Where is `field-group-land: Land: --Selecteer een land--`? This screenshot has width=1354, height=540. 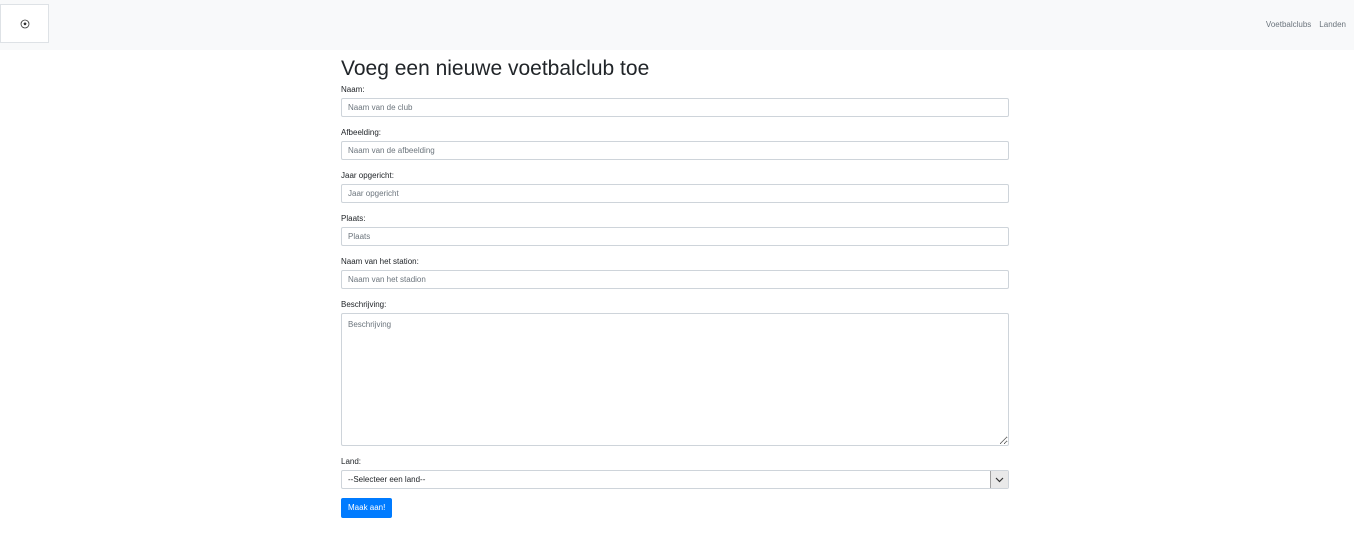
field-group-land: Land: --Selecteer een land-- is located at coordinates (675, 473).